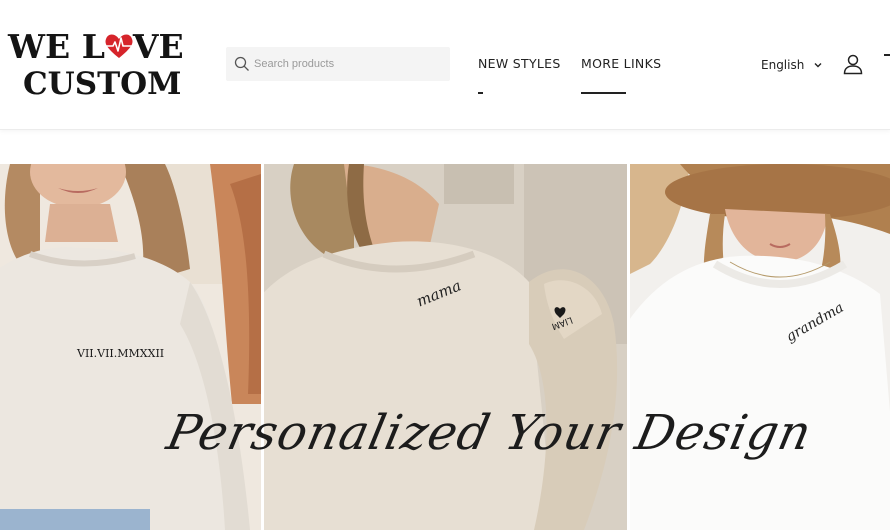 The width and height of the screenshot is (890, 530). I want to click on search-bar, so click(338, 64).